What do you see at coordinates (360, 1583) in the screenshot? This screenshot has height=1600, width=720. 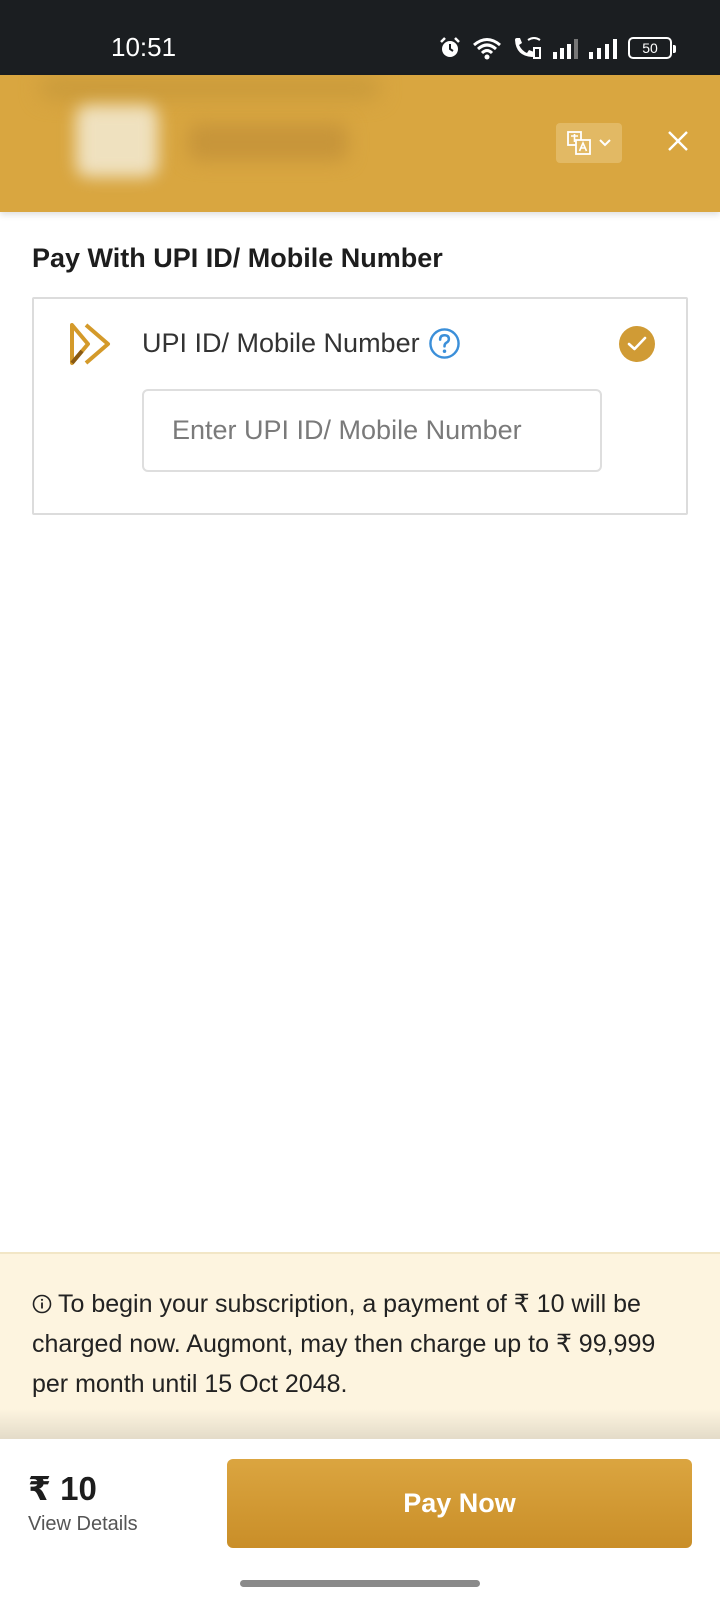 I see `home-indicator` at bounding box center [360, 1583].